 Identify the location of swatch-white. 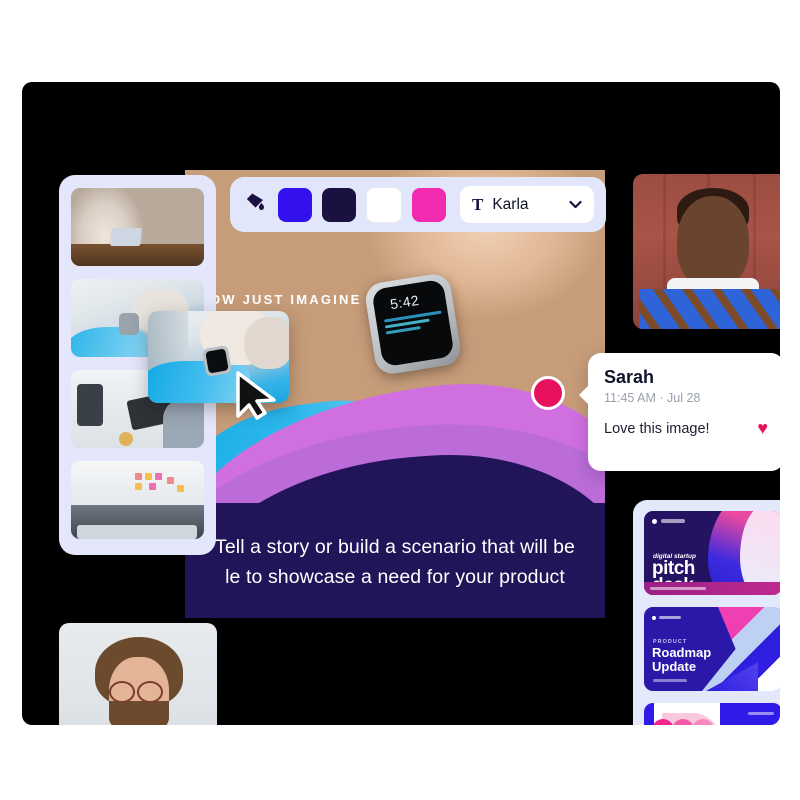
(384, 204).